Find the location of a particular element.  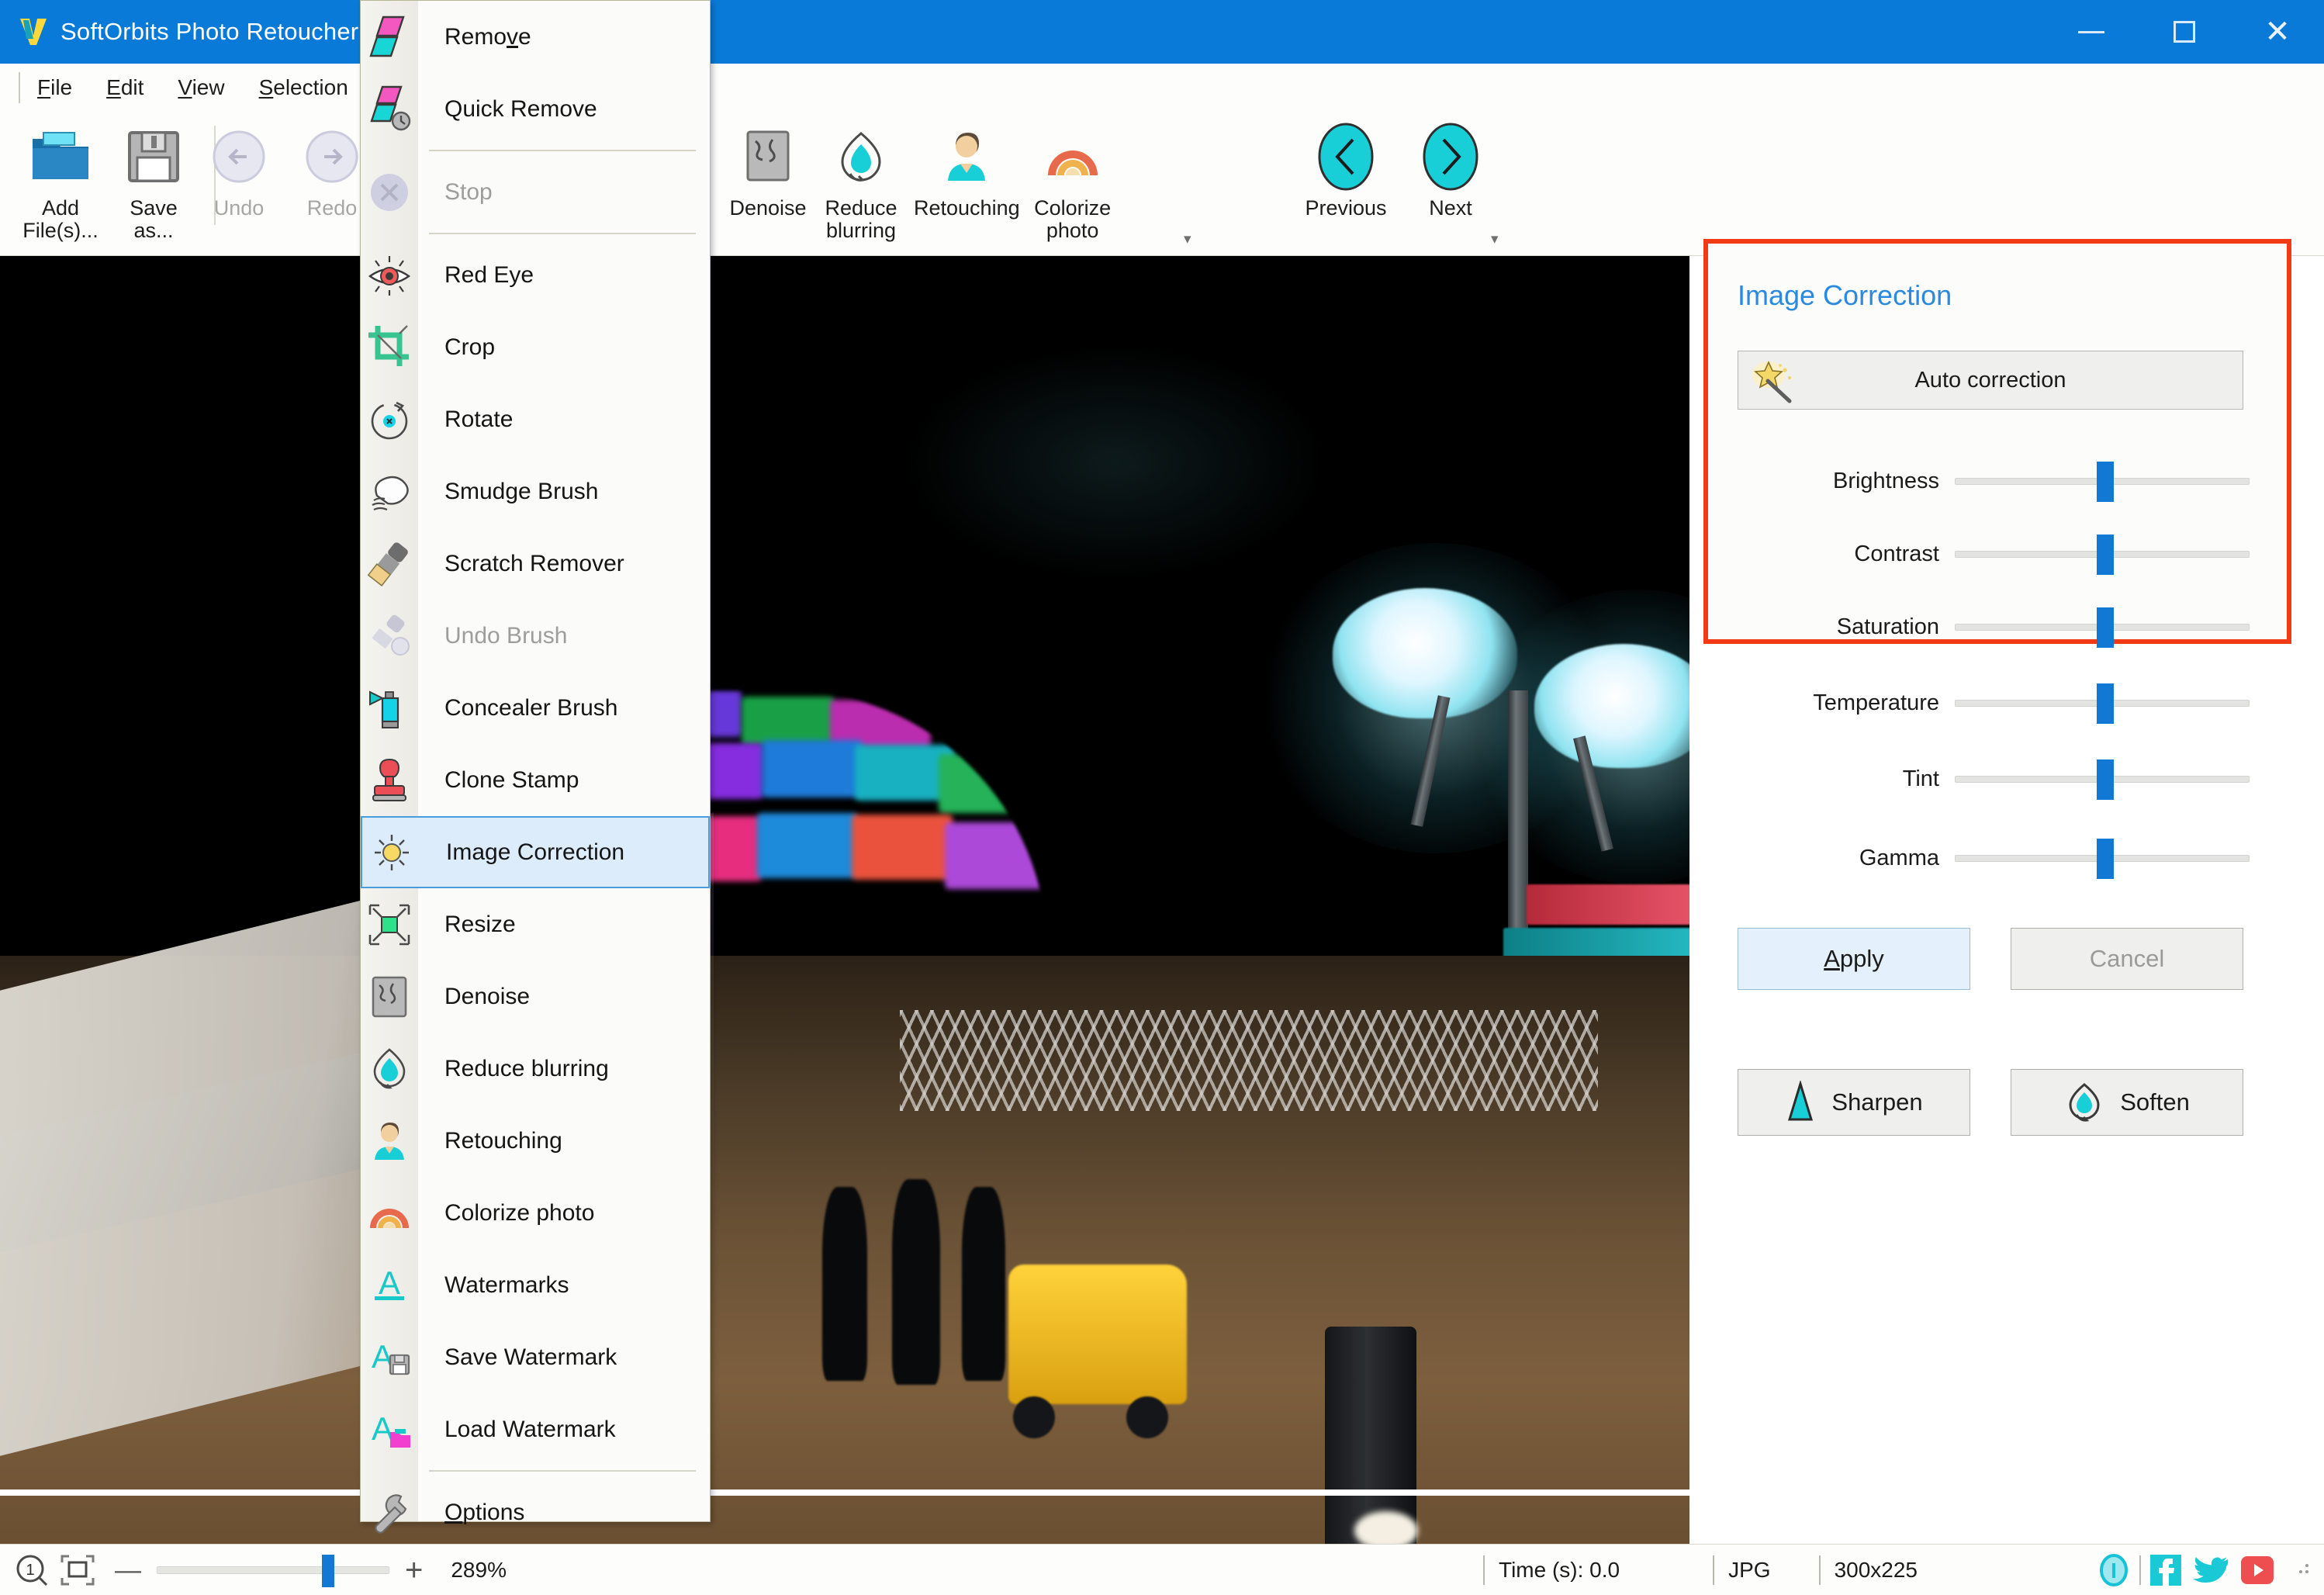

crop-icon is located at coordinates (389, 347).